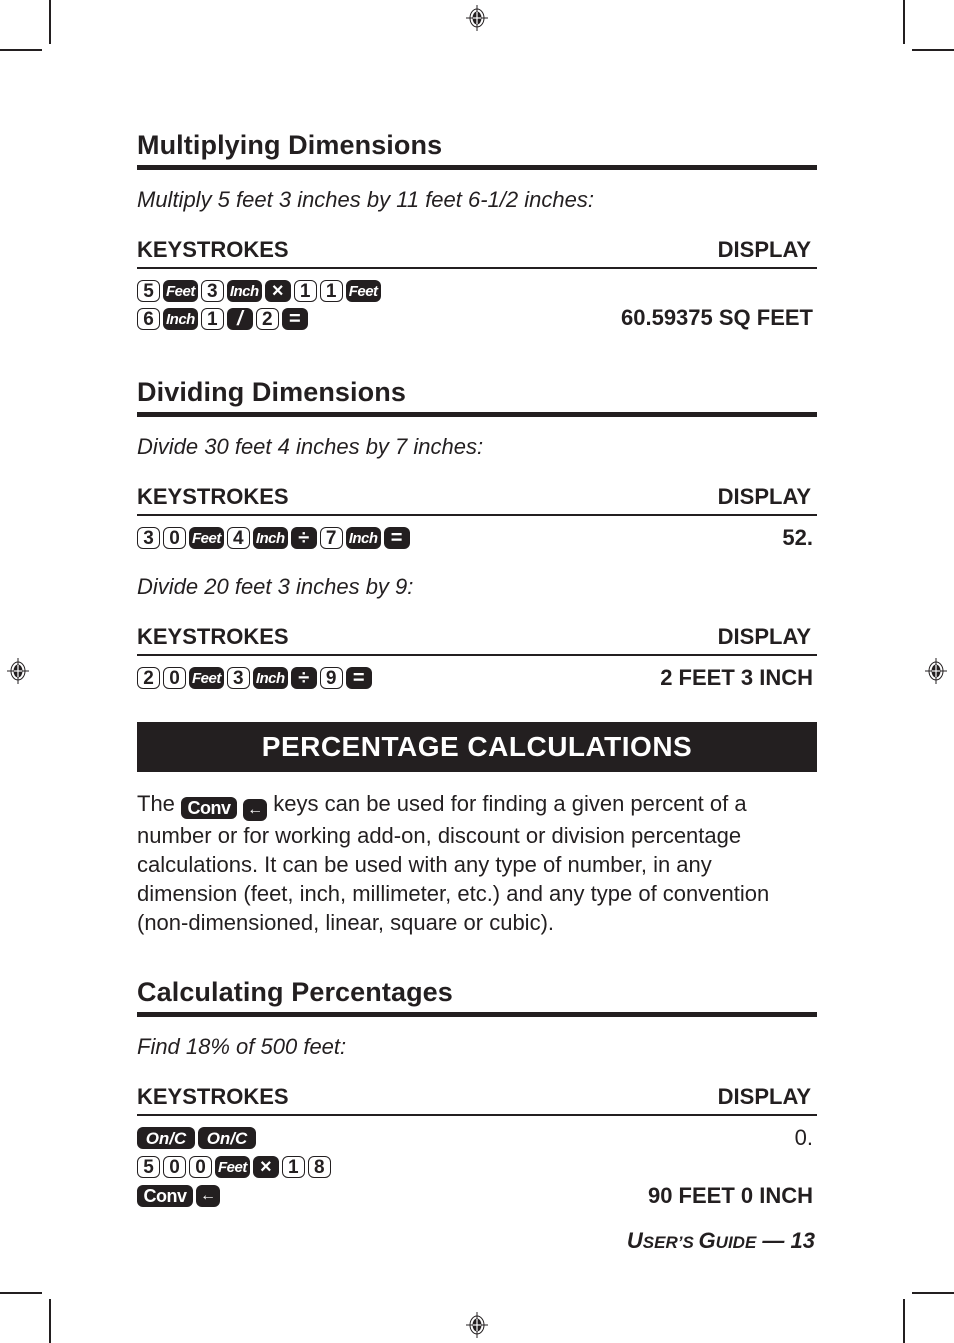 The height and width of the screenshot is (1343, 954). What do you see at coordinates (148, 319) in the screenshot?
I see `key-6: 6` at bounding box center [148, 319].